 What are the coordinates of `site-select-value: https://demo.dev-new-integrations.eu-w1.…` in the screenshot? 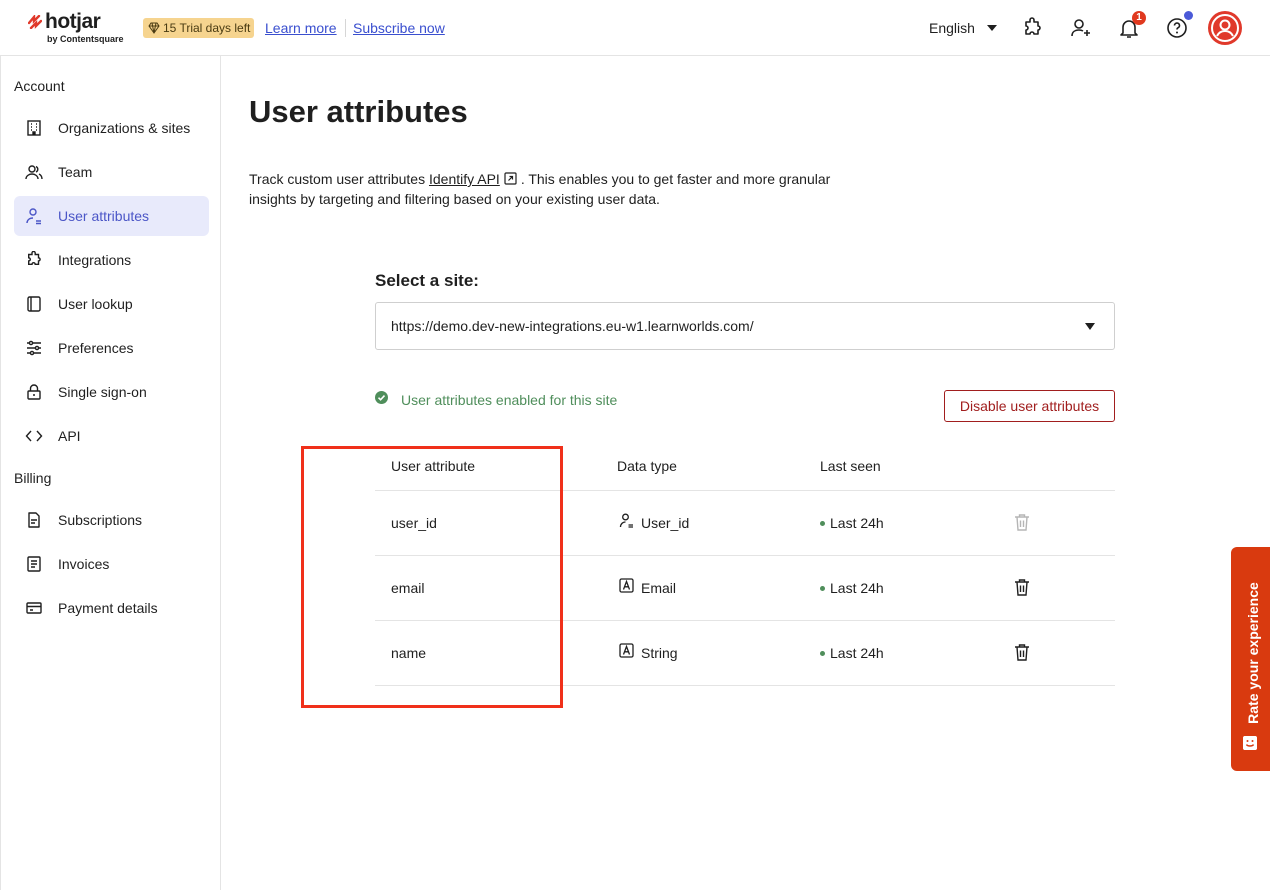 It's located at (572, 326).